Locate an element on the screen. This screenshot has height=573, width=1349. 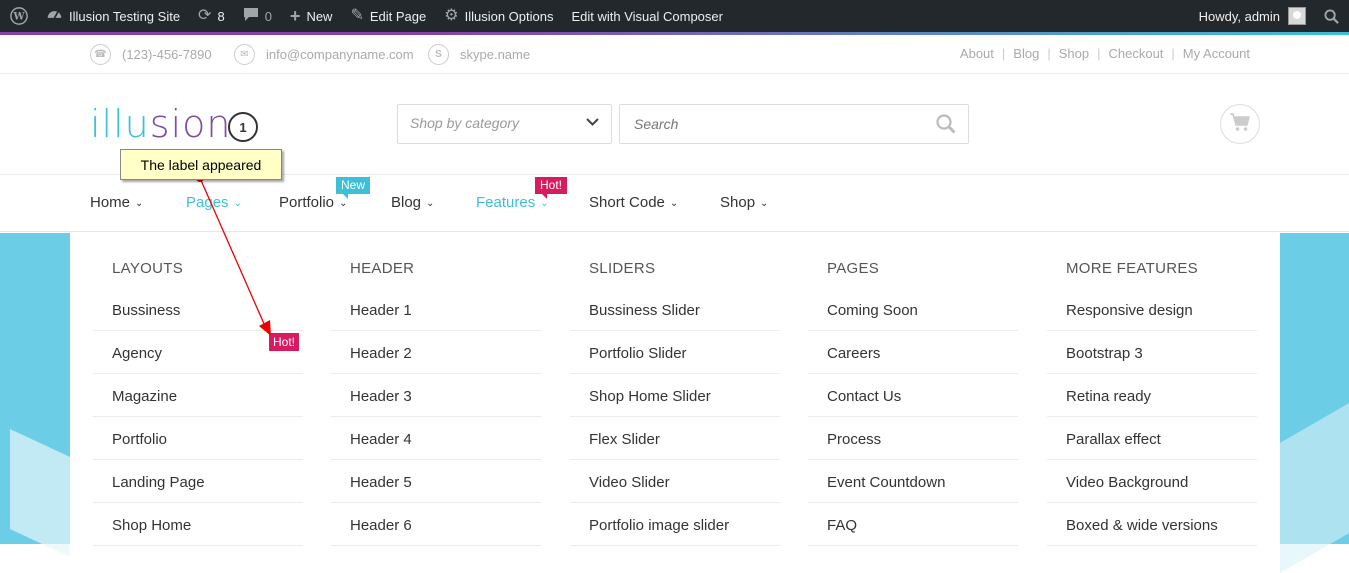
menu-item: Landing Page is located at coordinates (198, 481).